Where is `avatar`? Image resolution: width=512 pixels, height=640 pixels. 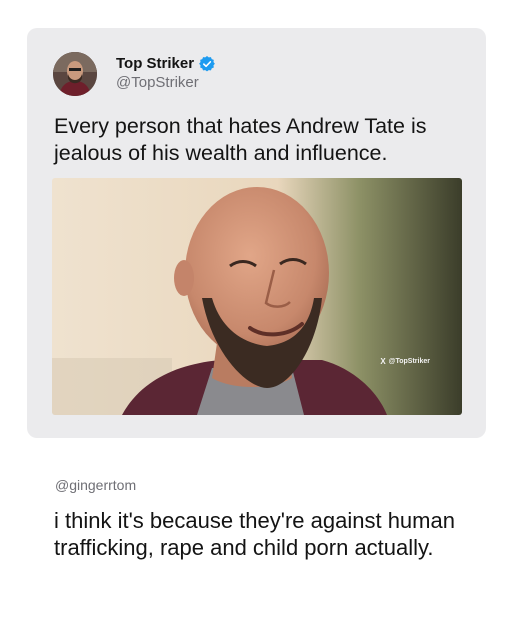
avatar is located at coordinates (75, 74).